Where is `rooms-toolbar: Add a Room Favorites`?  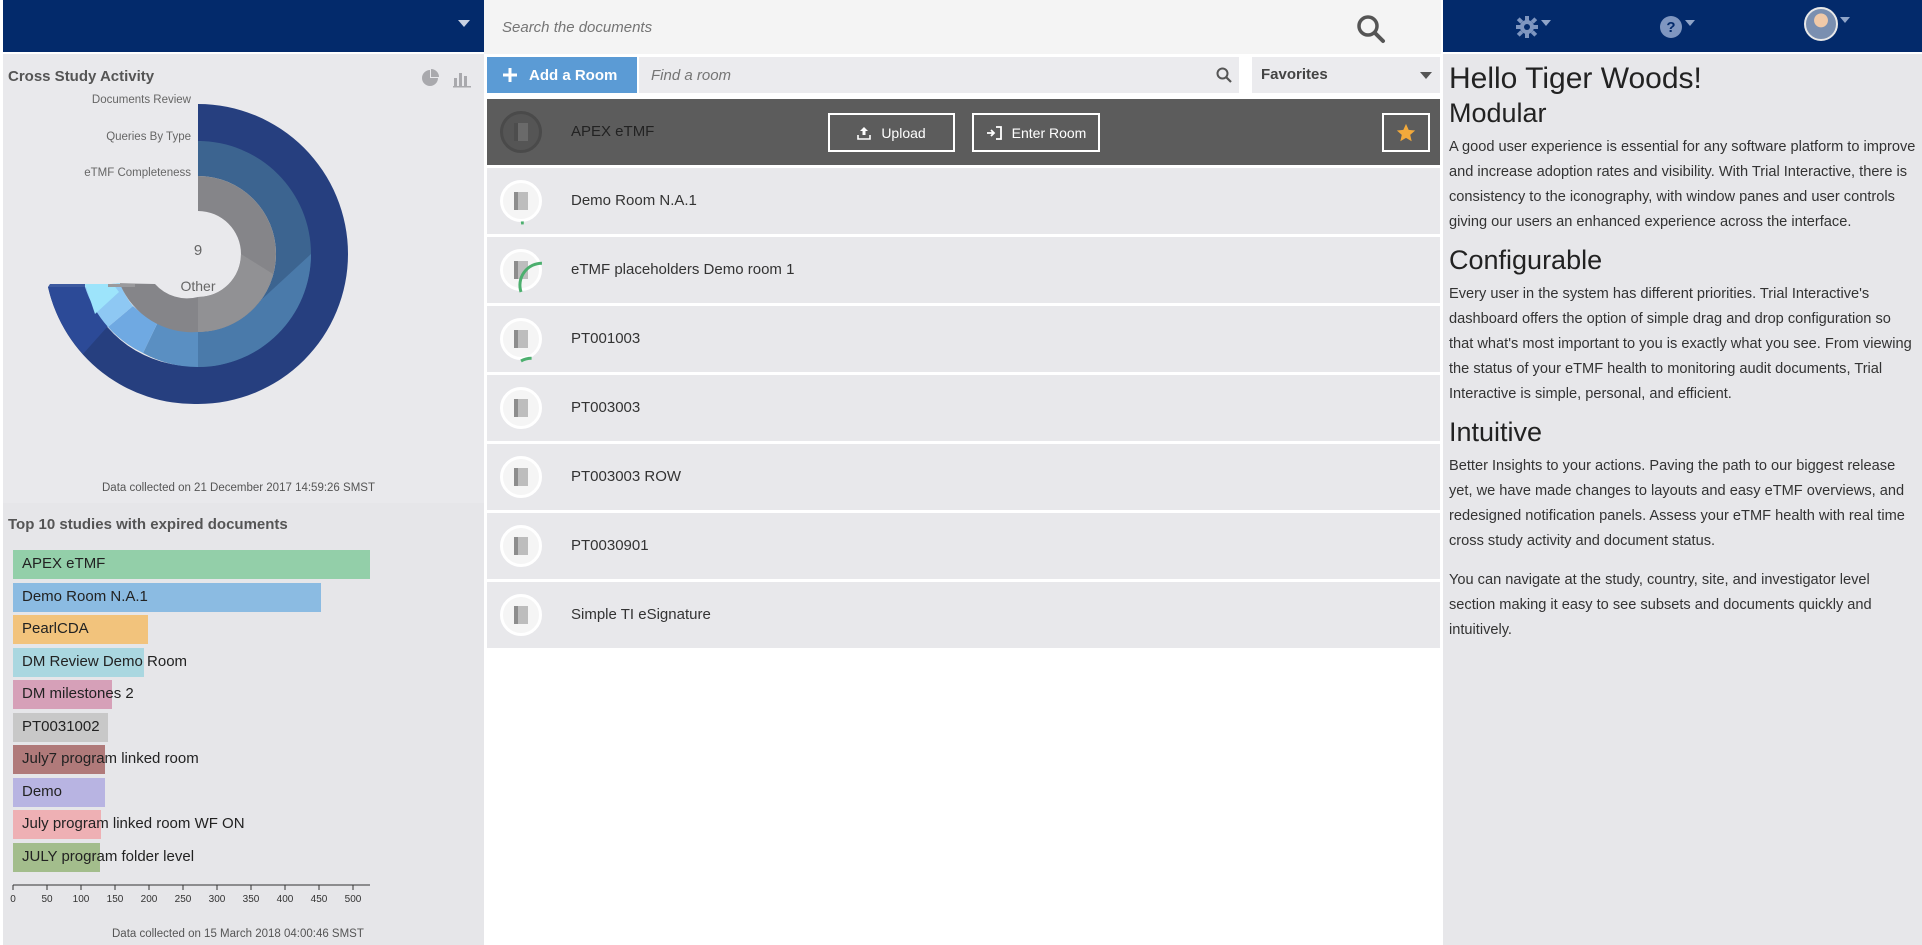 rooms-toolbar: Add a Room Favorites is located at coordinates (963, 75).